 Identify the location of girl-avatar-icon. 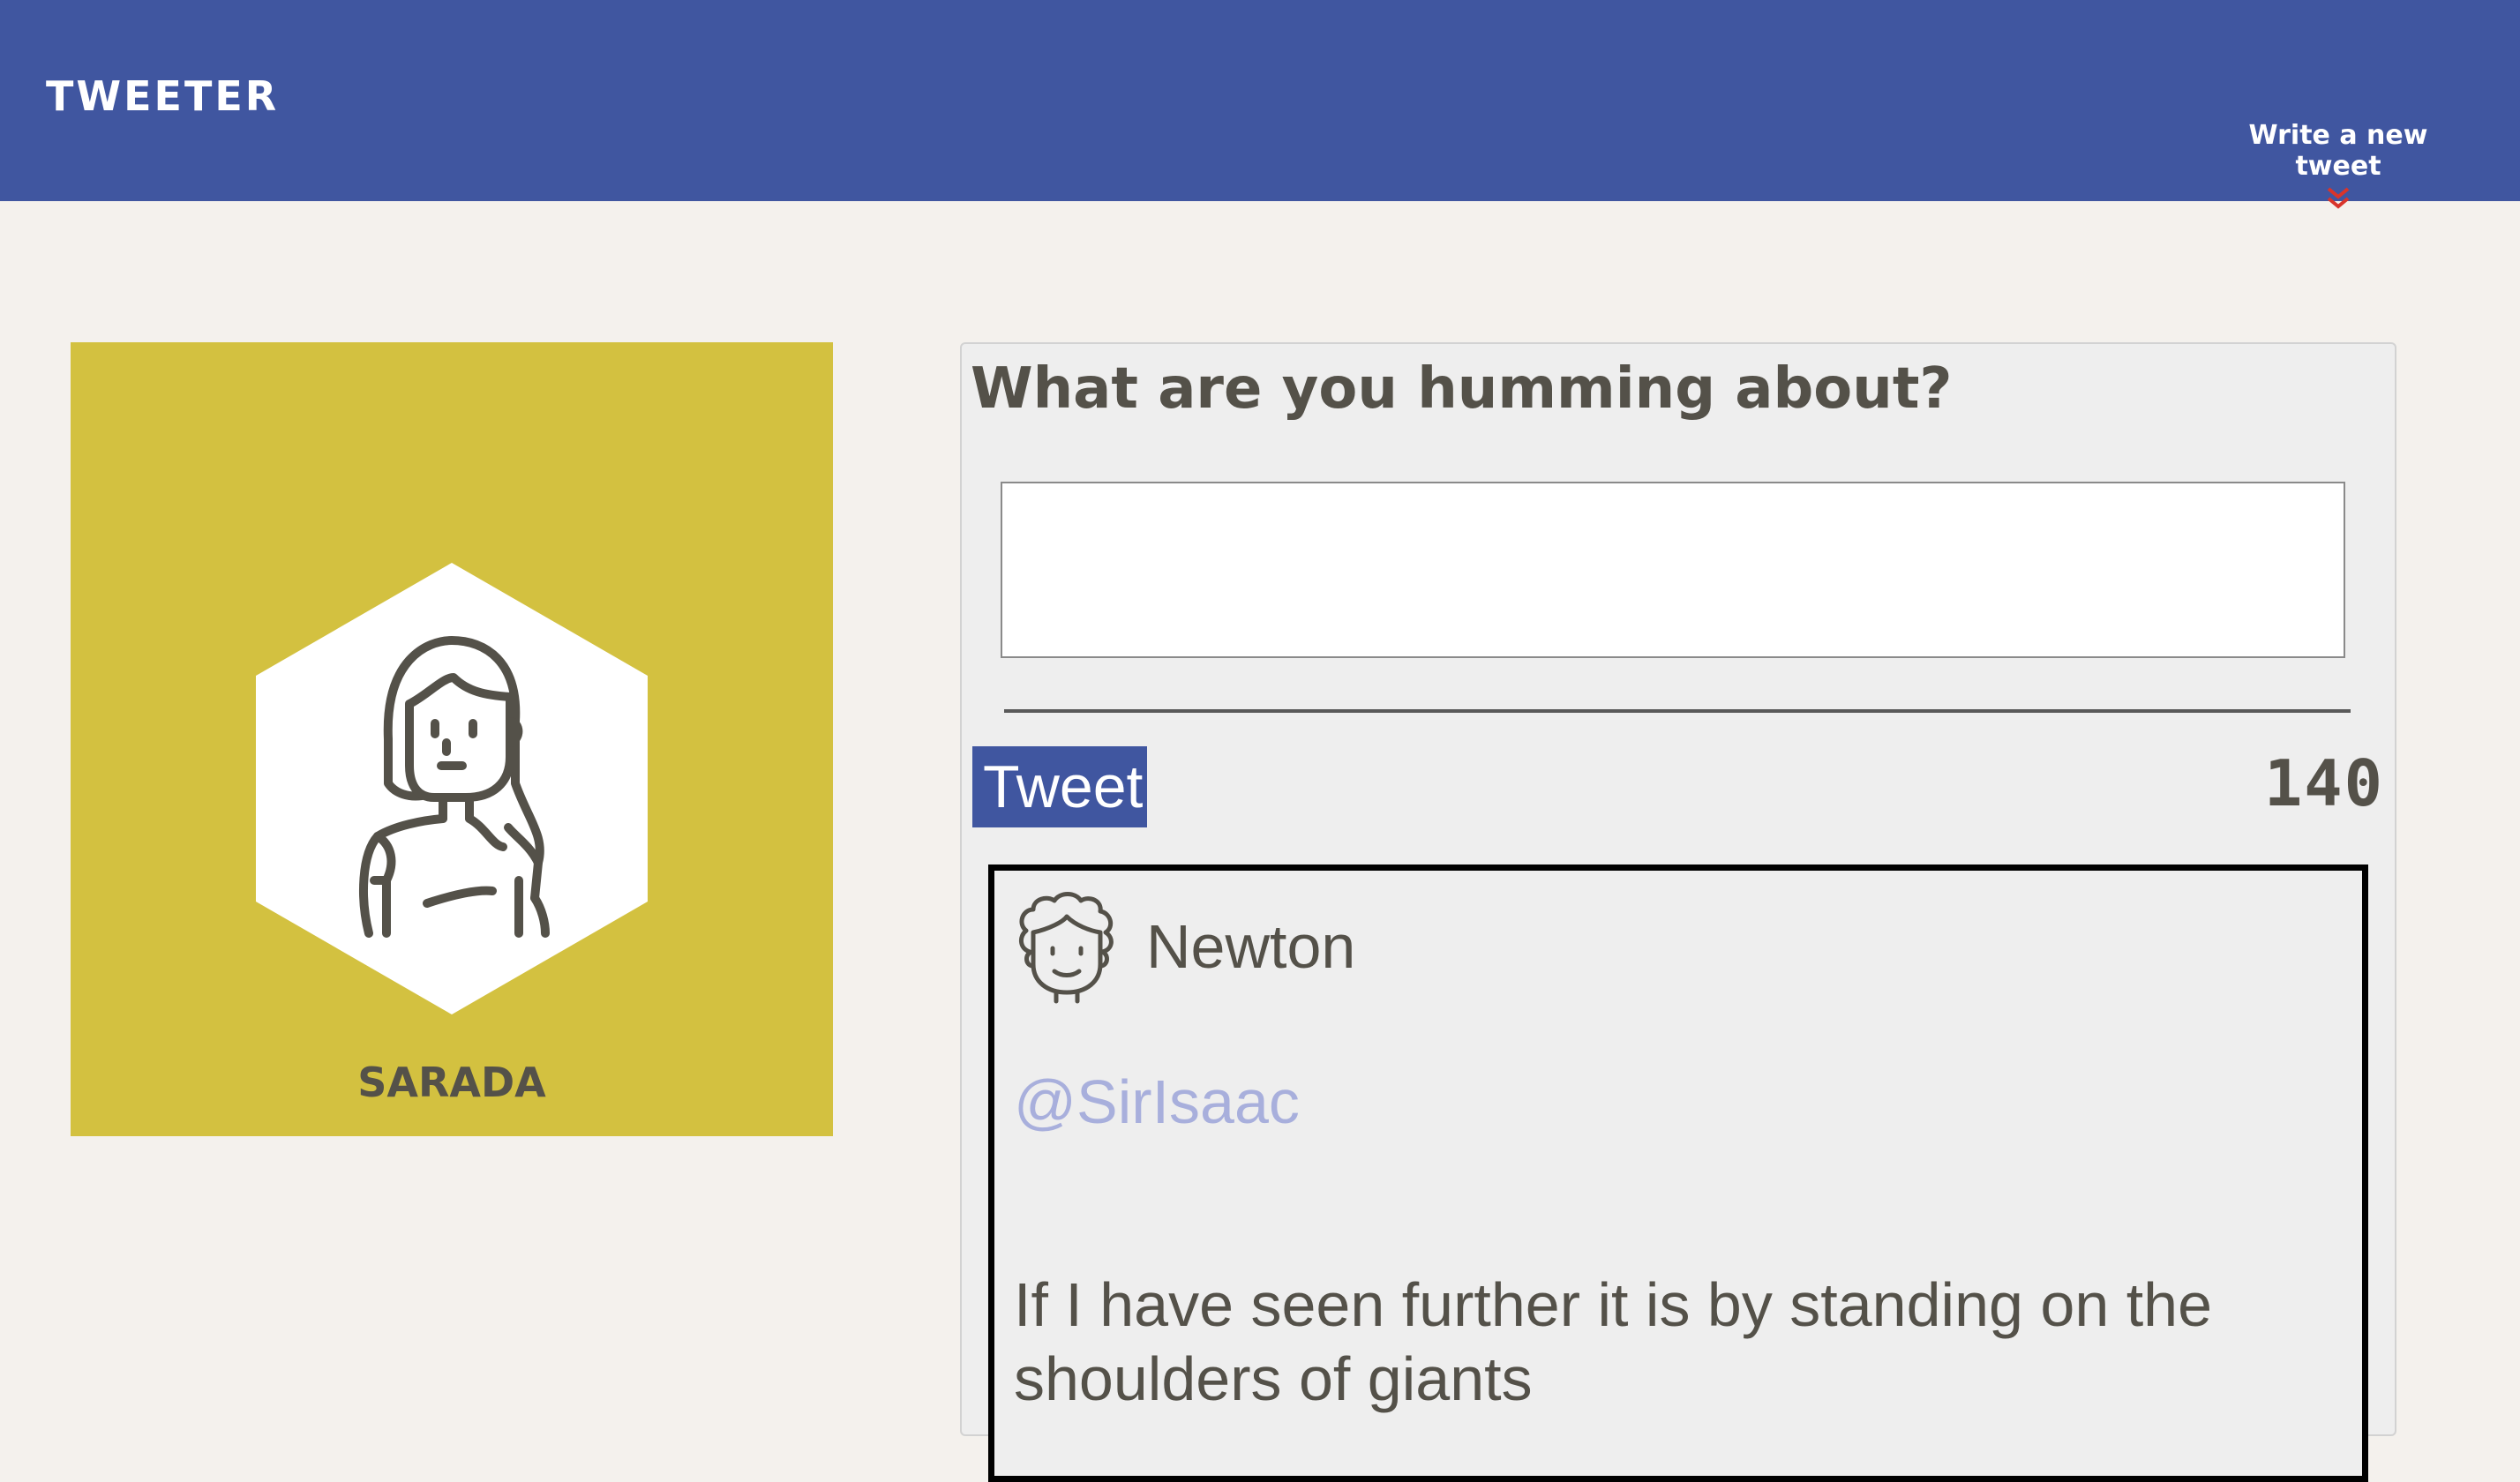
(452, 788).